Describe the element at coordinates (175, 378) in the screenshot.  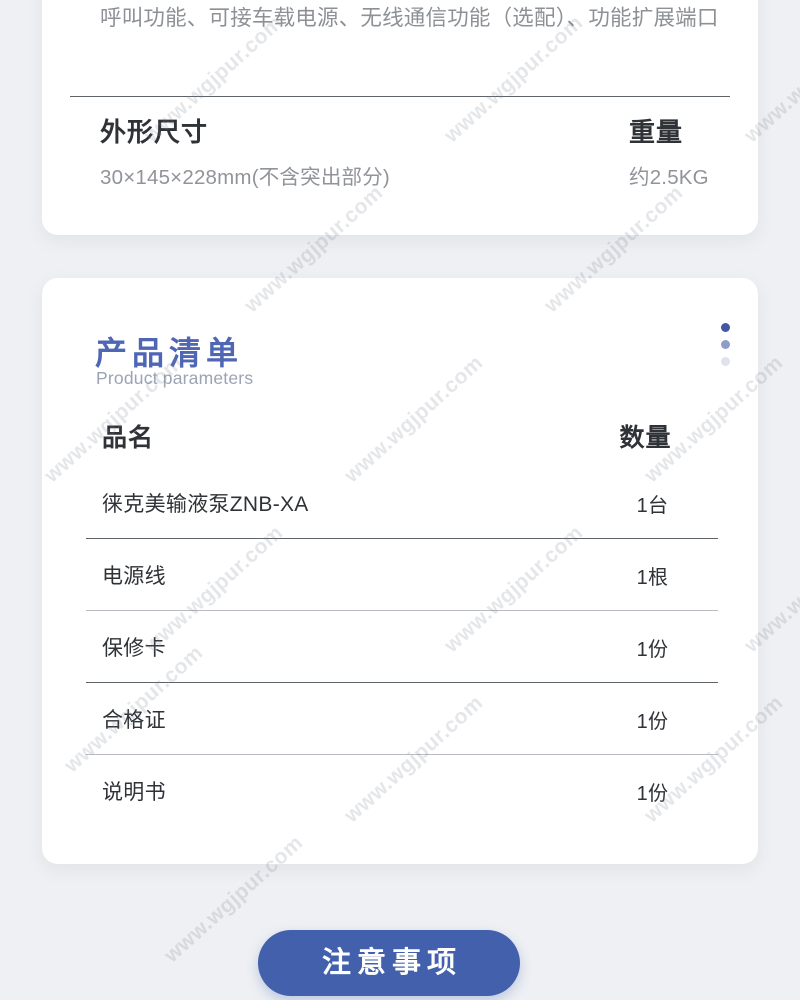
I see `product-list-subtitle: Product parameters` at that location.